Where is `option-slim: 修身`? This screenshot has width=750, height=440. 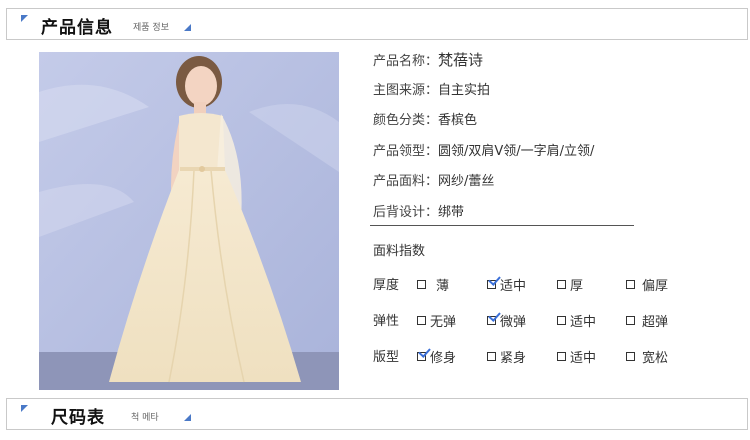 option-slim: 修身 is located at coordinates (437, 355).